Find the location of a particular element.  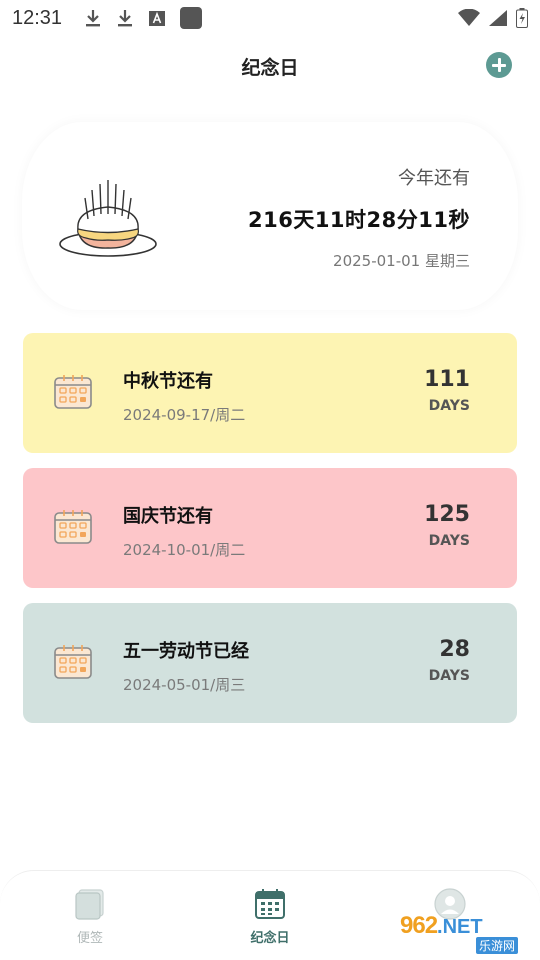

hero-text: 今年还有 216天11时28分11秒 2025-01-01 星期三 is located at coordinates (359, 217).